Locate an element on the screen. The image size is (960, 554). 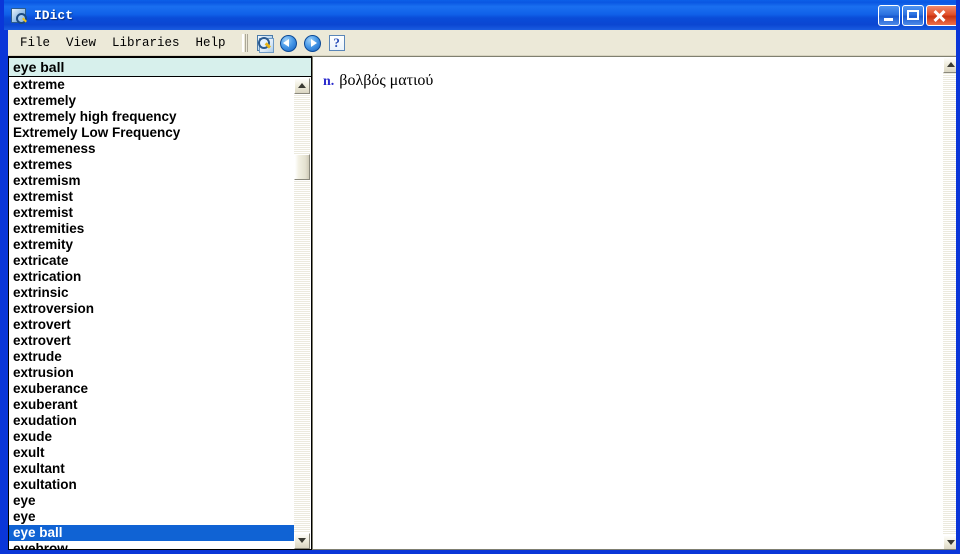
part-of-speech-label: n. is located at coordinates (329, 81).